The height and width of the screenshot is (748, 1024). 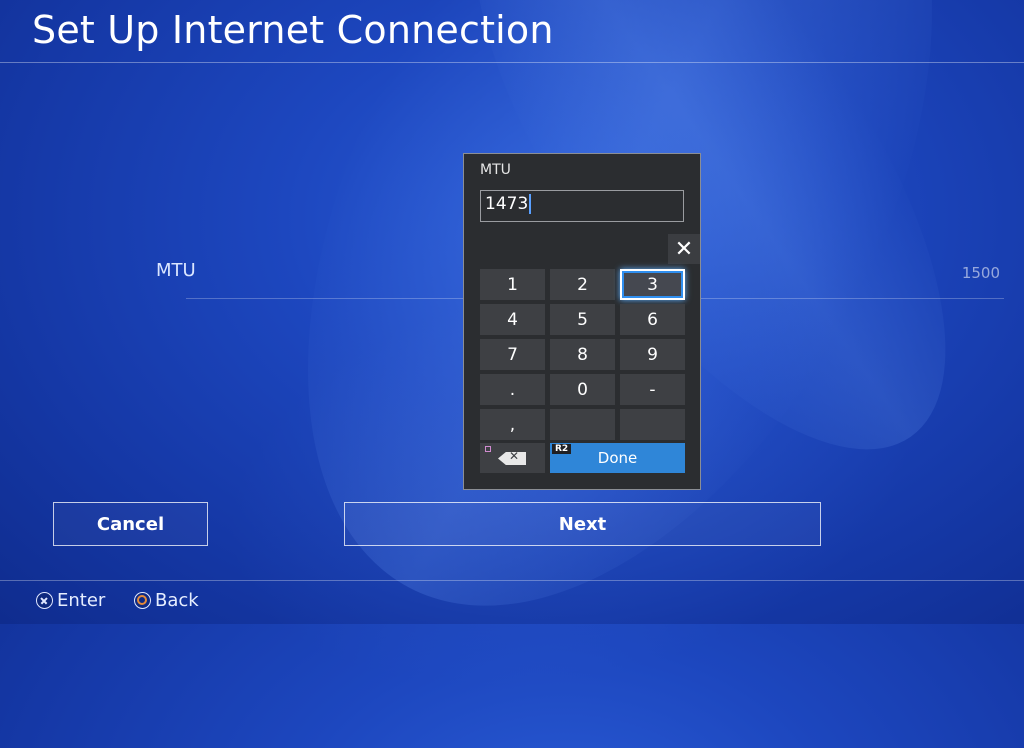 What do you see at coordinates (684, 249) in the screenshot?
I see `close-icon: ✕` at bounding box center [684, 249].